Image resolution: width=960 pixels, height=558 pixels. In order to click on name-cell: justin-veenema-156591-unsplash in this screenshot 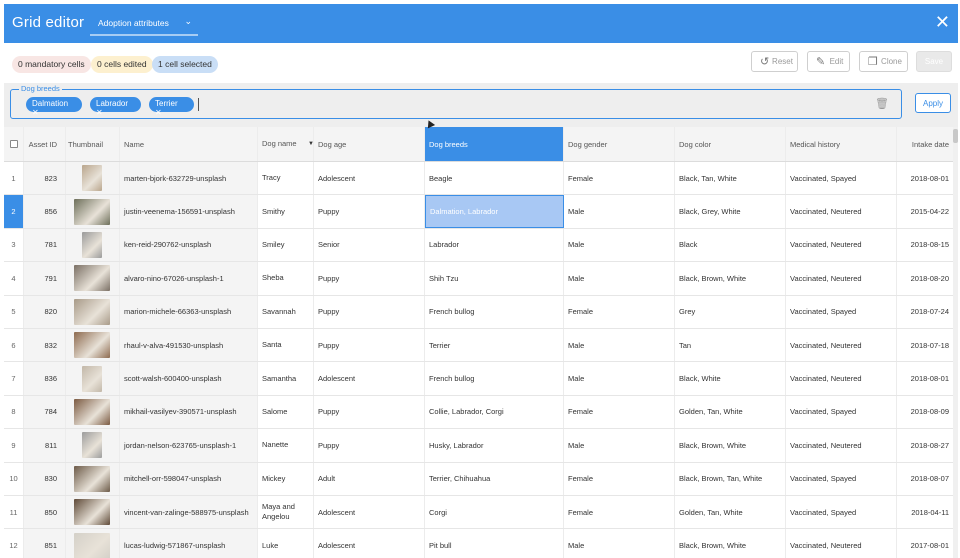, I will do `click(189, 211)`.